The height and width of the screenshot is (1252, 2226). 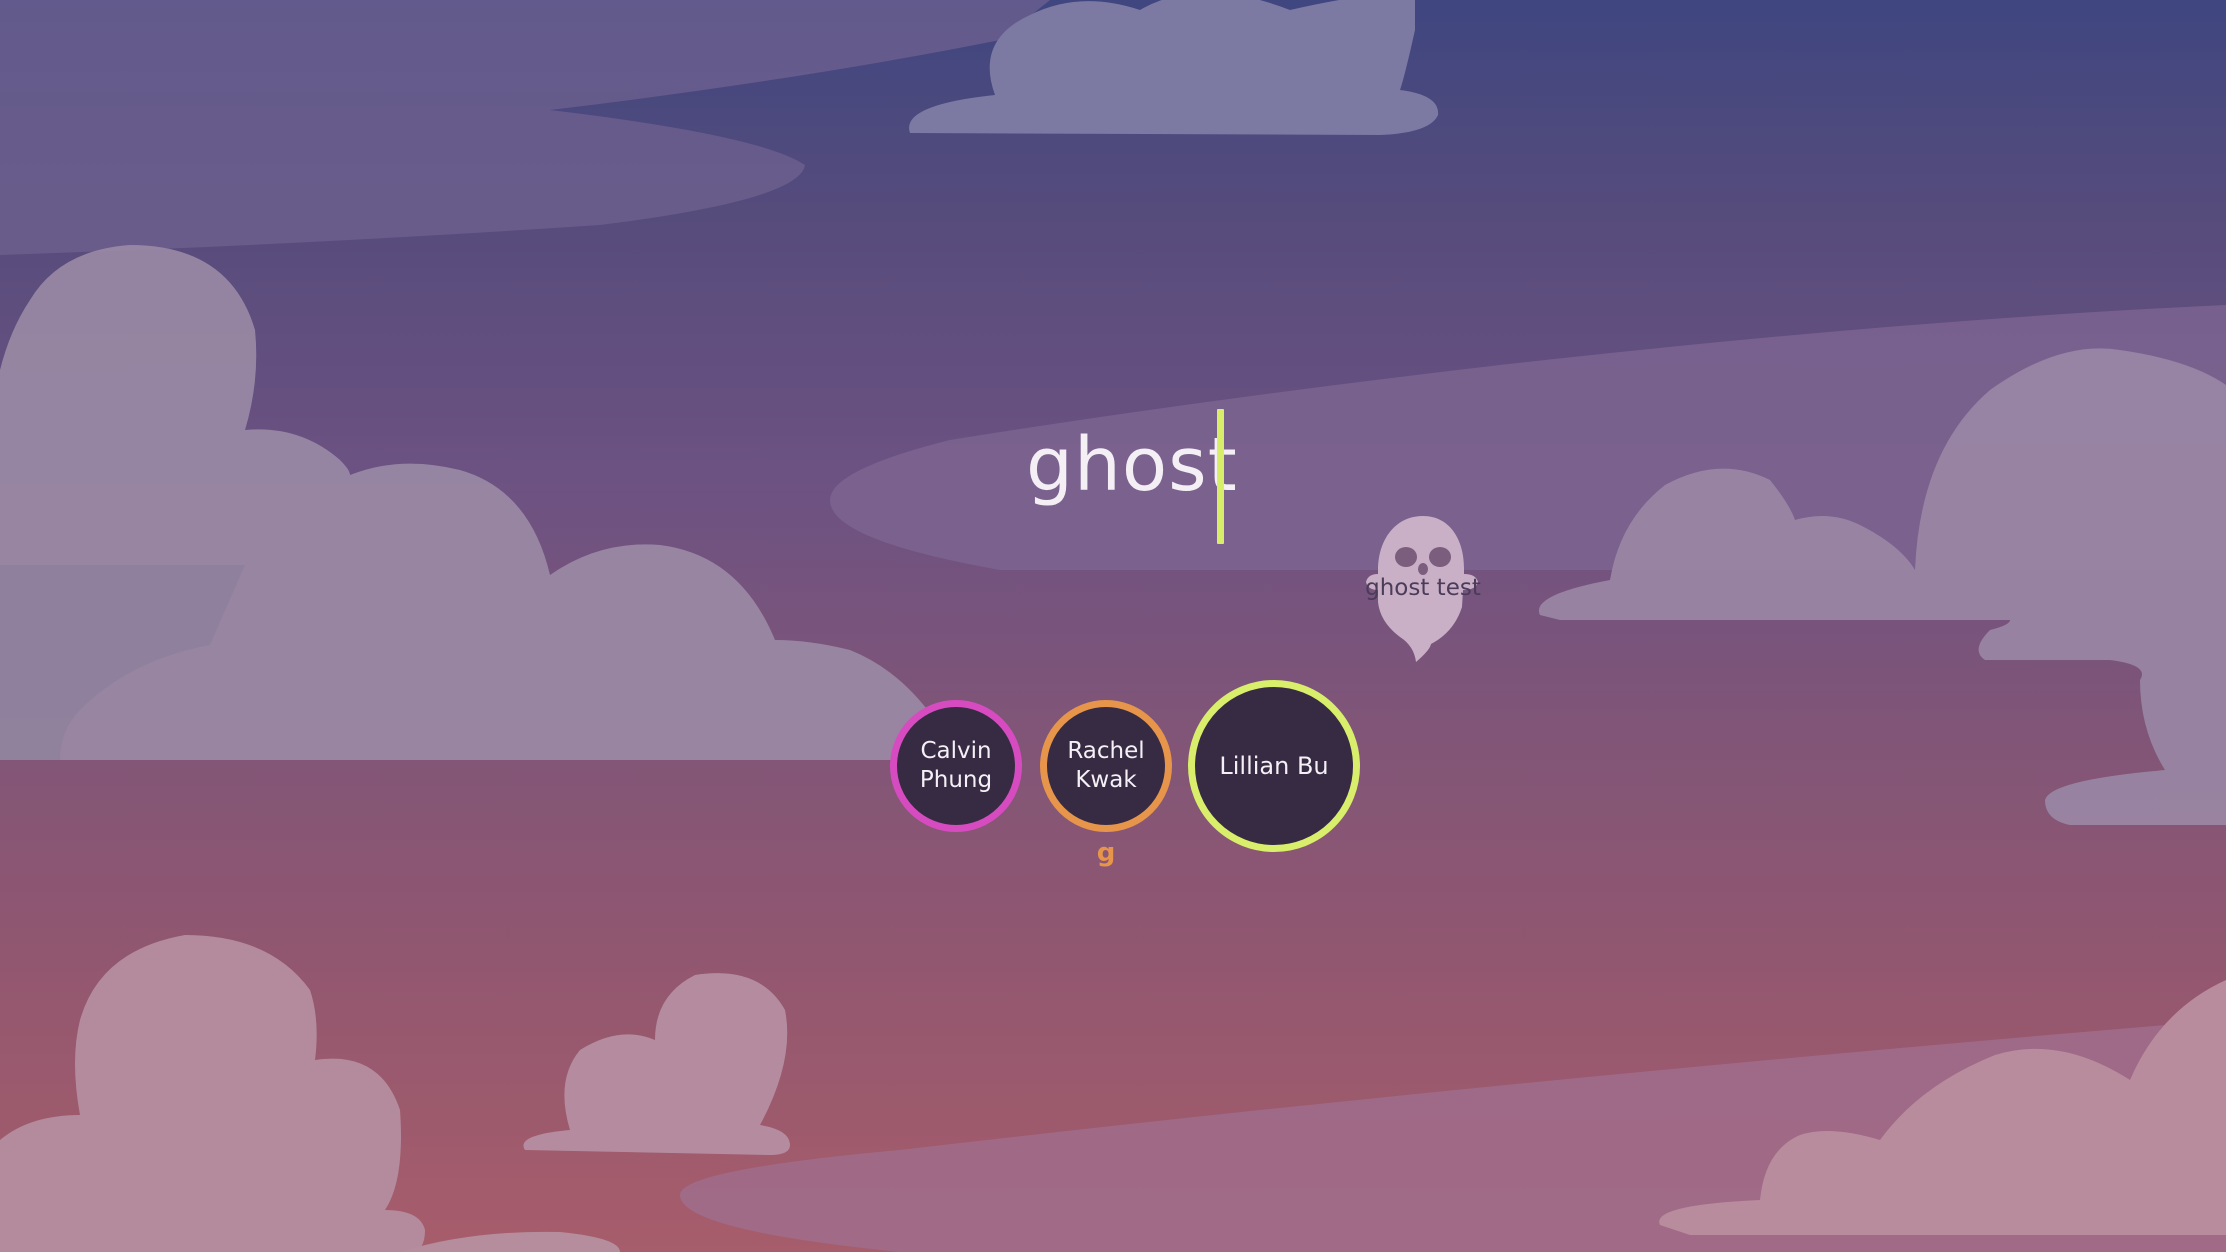 What do you see at coordinates (1423, 588) in the screenshot?
I see `ghost-player-label: ghost test` at bounding box center [1423, 588].